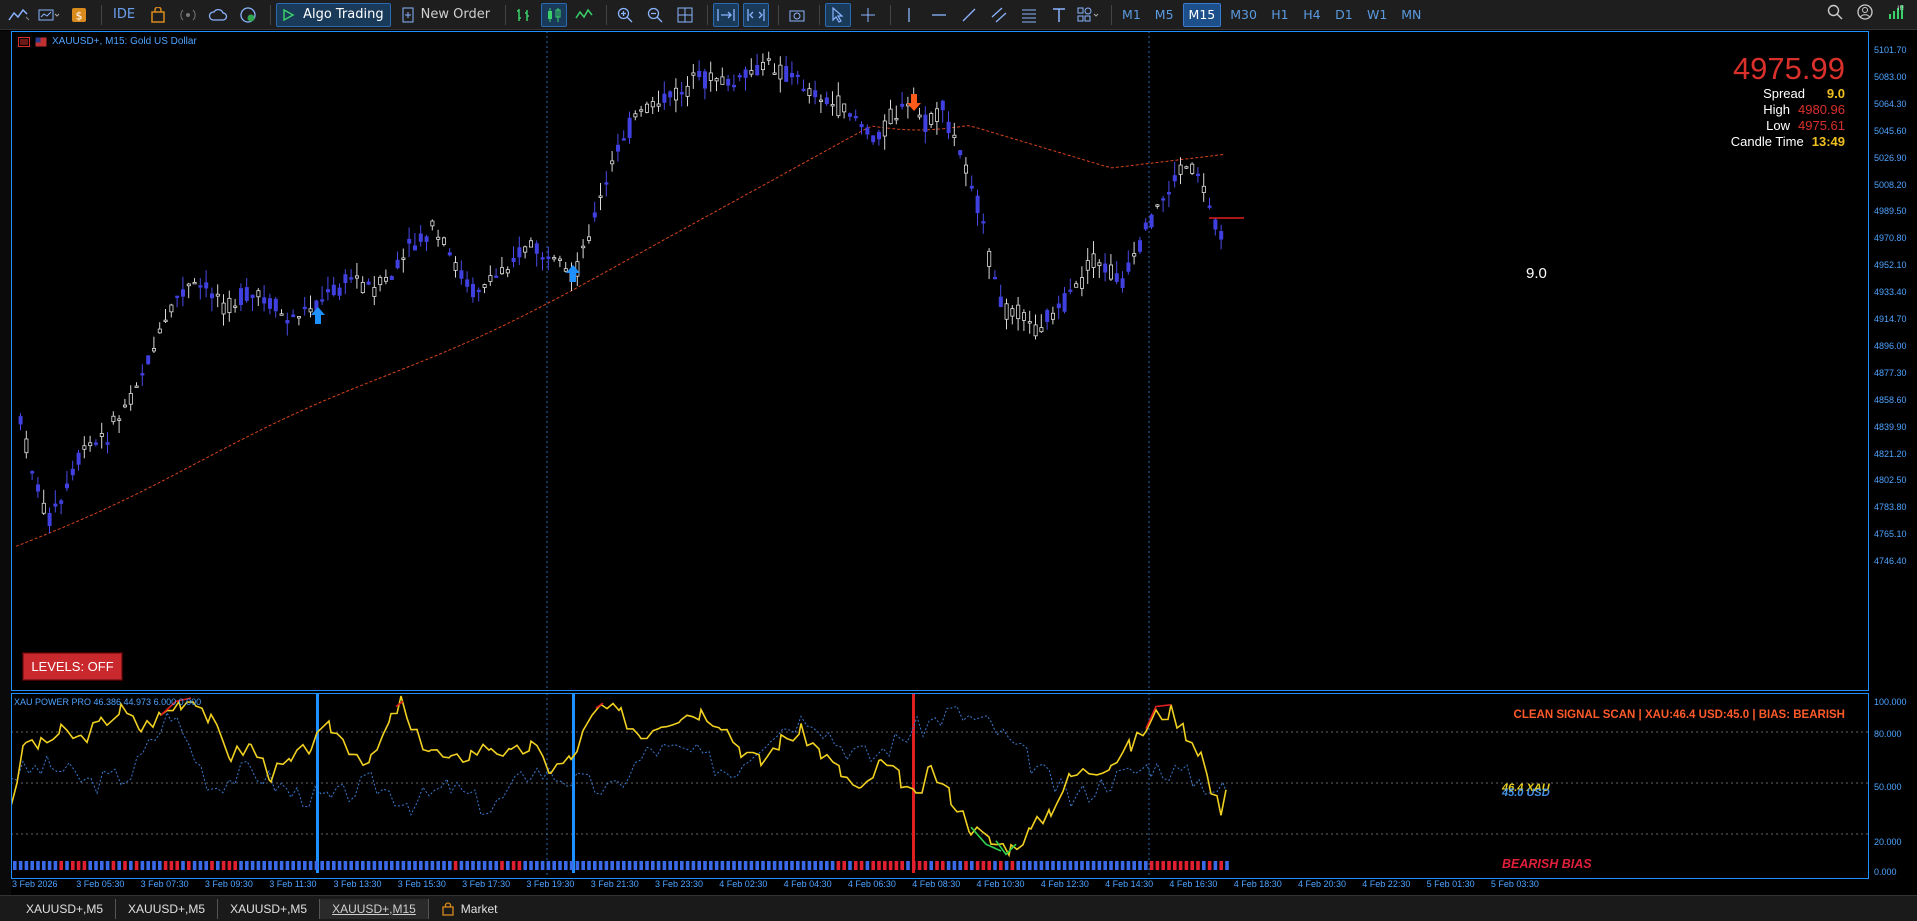 Image resolution: width=1917 pixels, height=921 pixels. Describe the element at coordinates (158, 15) in the screenshot. I see `bag-icon` at that location.